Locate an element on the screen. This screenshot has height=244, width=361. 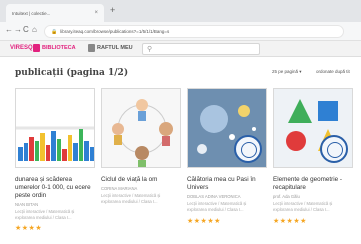
forward-icon: → is located at coordinates (18, 29).